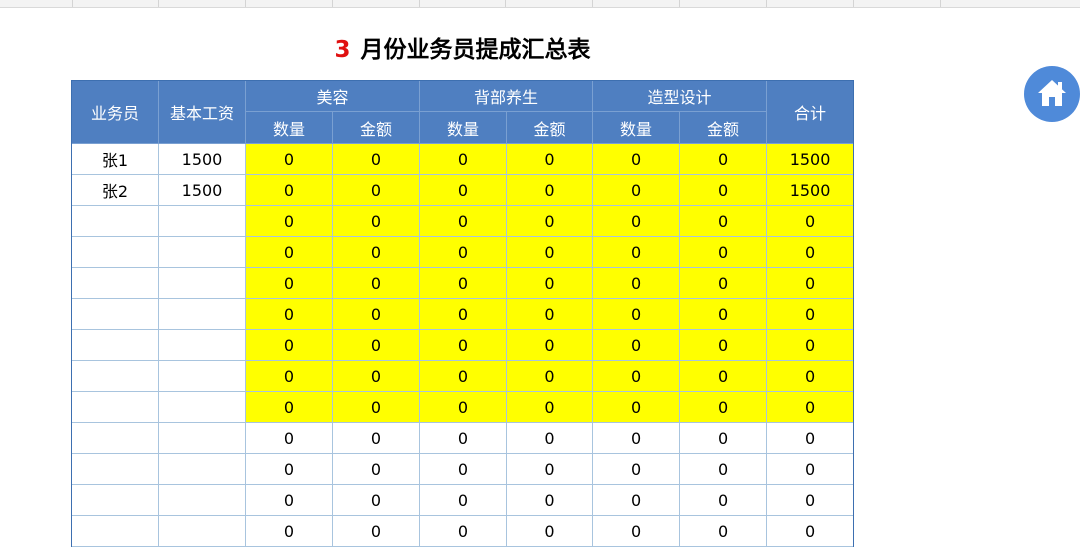 Image resolution: width=1080 pixels, height=547 pixels. Describe the element at coordinates (680, 96) in the screenshot. I see `header-group-styling: 造型设计` at that location.